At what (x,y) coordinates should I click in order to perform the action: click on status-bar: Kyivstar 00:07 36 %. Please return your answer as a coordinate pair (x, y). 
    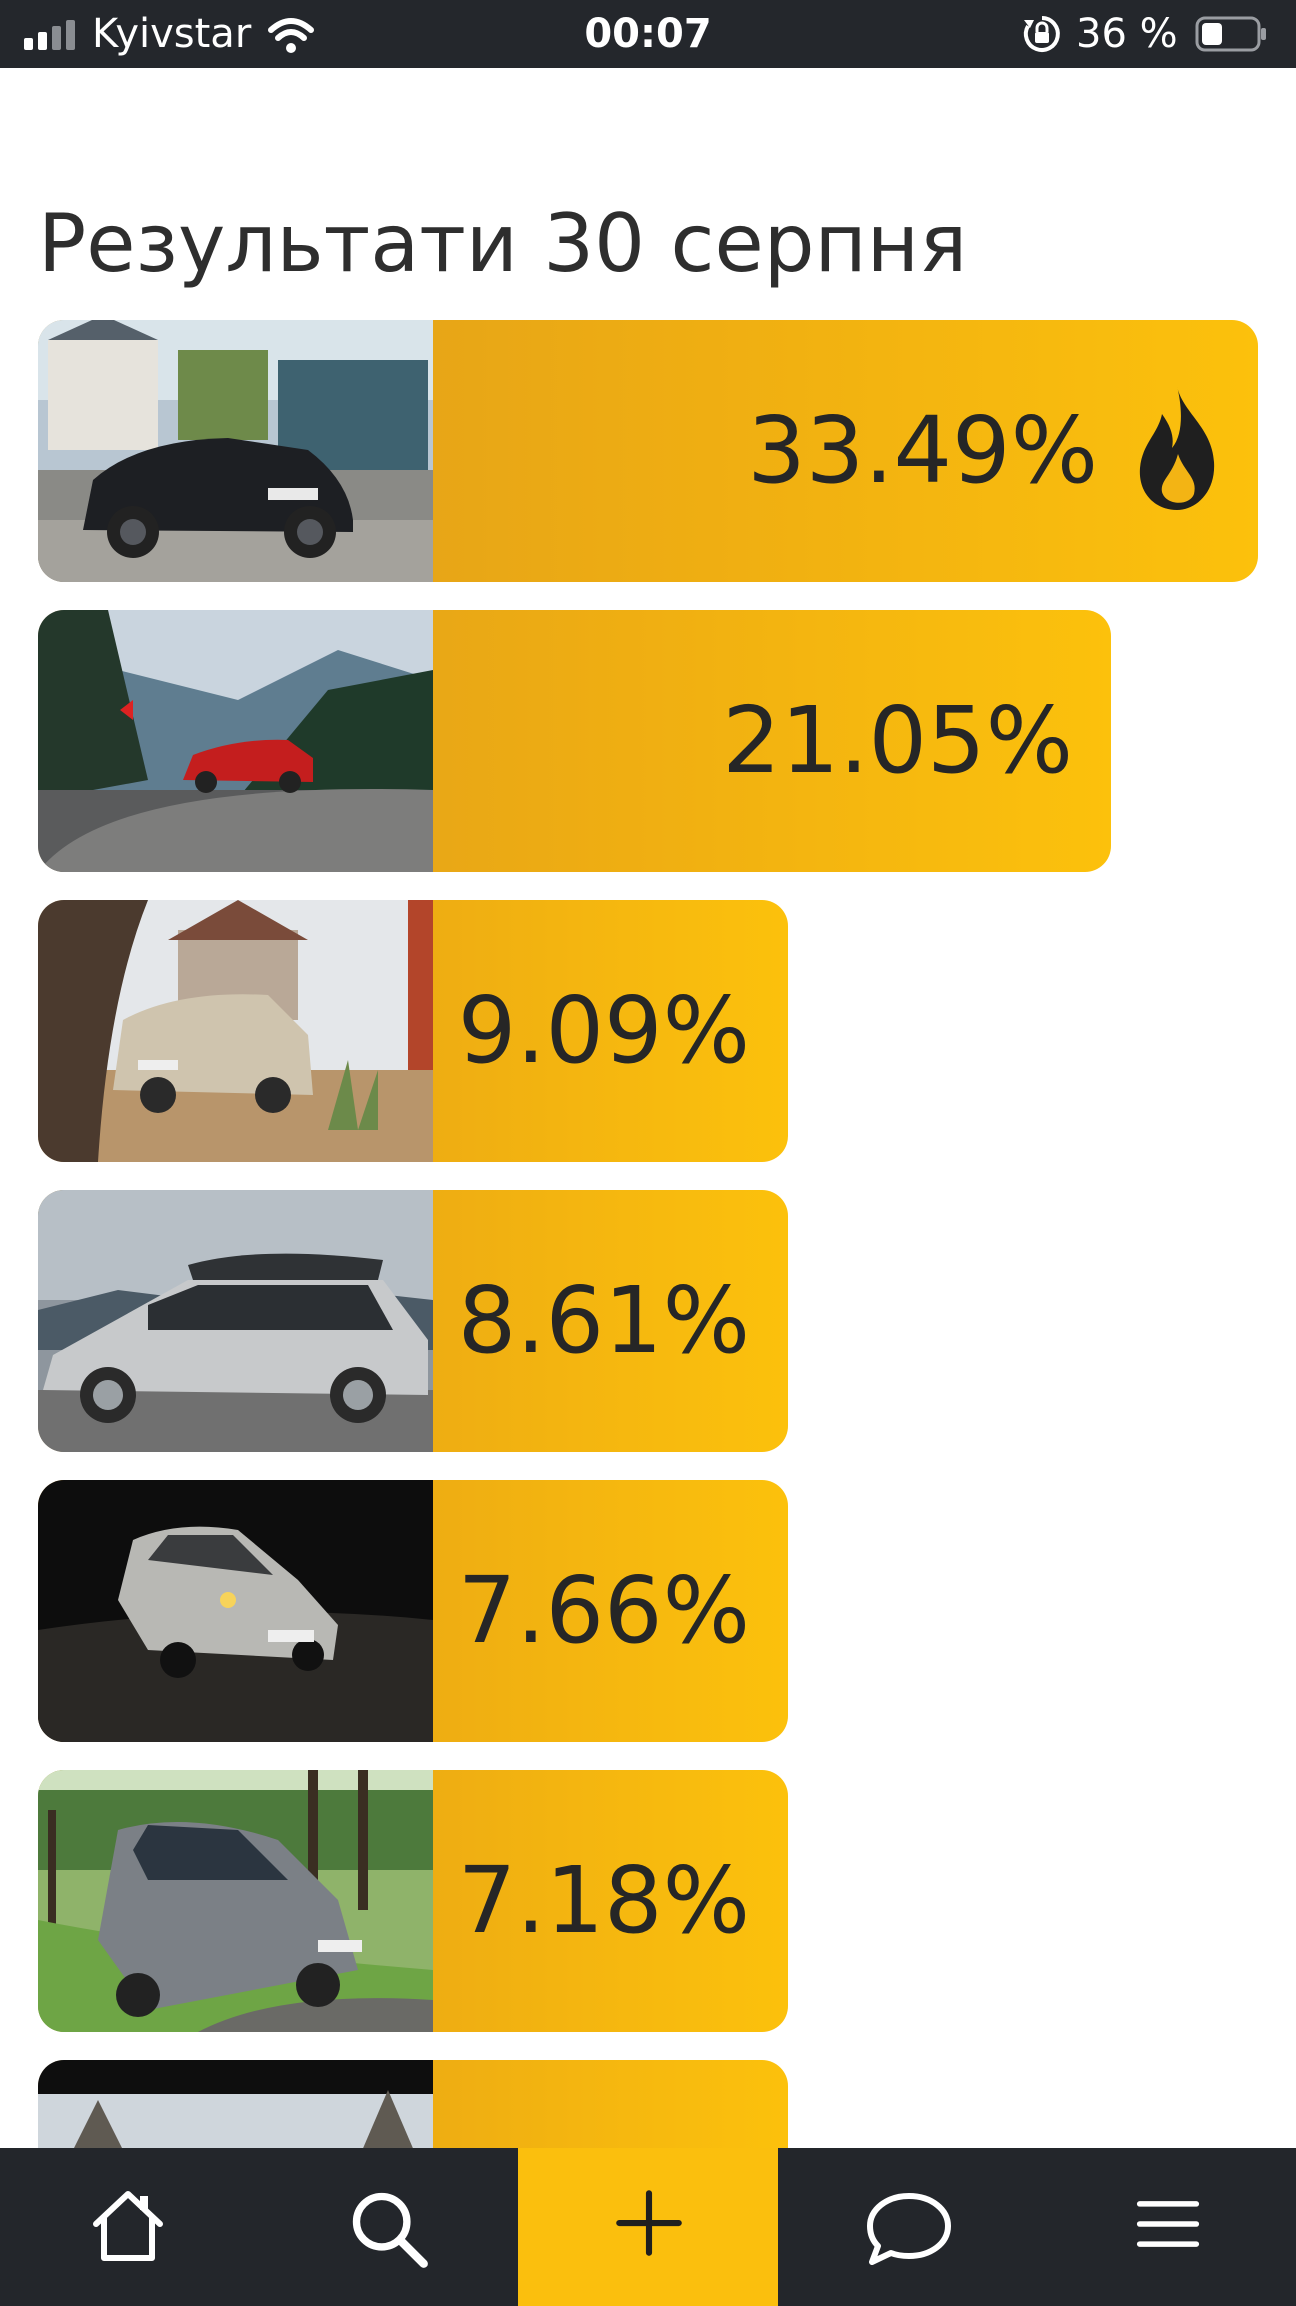
    Looking at the image, I should click on (648, 34).